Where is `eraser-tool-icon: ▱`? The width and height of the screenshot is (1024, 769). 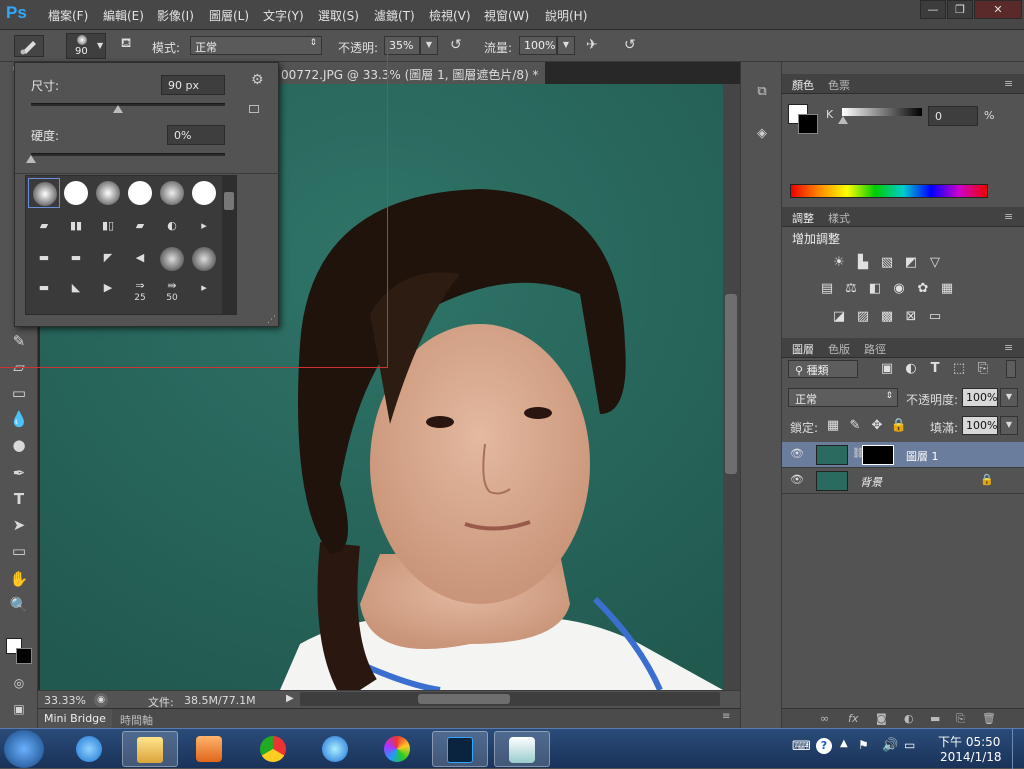
eraser-tool-icon: ▱ is located at coordinates (19, 367).